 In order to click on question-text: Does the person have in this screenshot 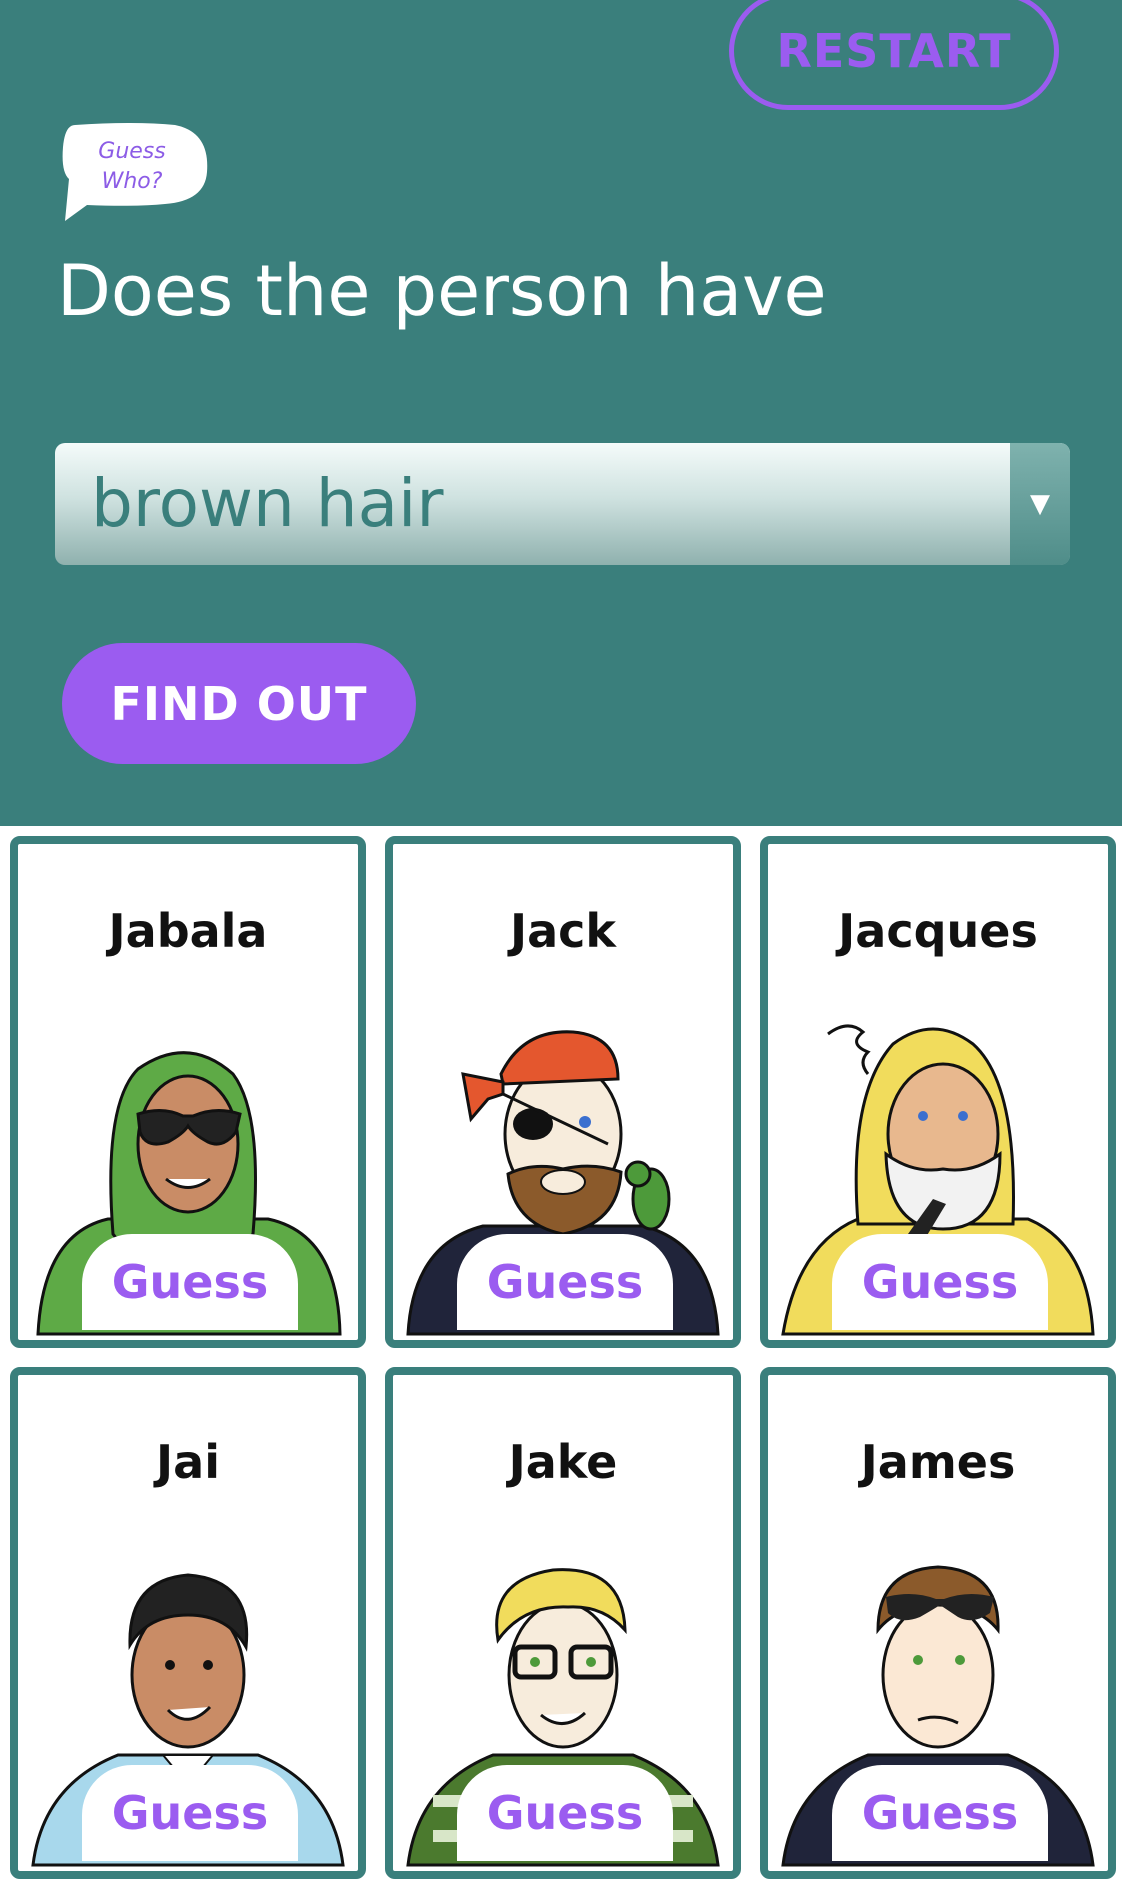, I will do `click(442, 291)`.